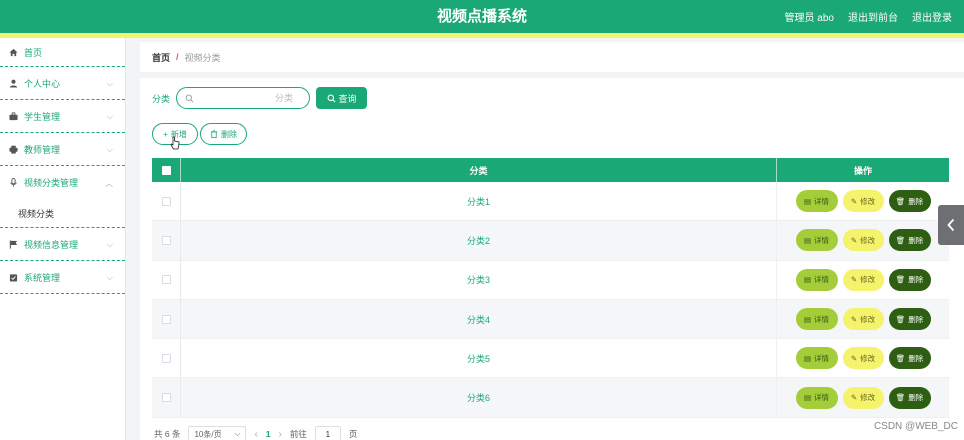 The image size is (964, 440). Describe the element at coordinates (13, 52) in the screenshot. I see `home-icon` at that location.